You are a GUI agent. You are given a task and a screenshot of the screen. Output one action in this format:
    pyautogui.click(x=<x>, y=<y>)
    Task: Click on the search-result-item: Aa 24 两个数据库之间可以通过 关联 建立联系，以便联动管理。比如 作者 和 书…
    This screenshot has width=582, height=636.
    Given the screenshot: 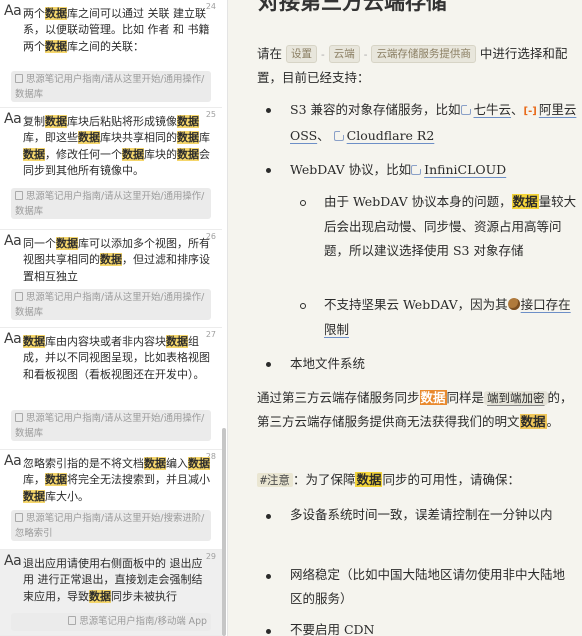 What is the action you would take?
    pyautogui.click(x=111, y=54)
    